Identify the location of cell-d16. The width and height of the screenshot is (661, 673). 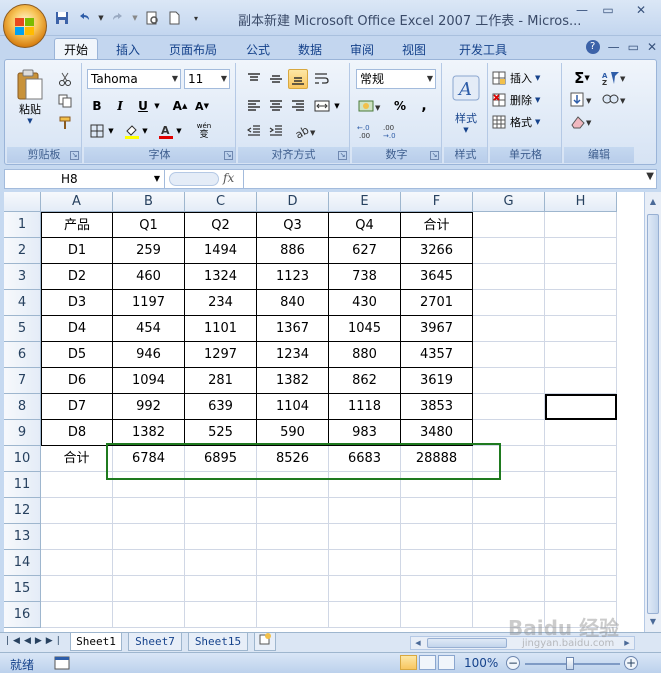
(293, 615).